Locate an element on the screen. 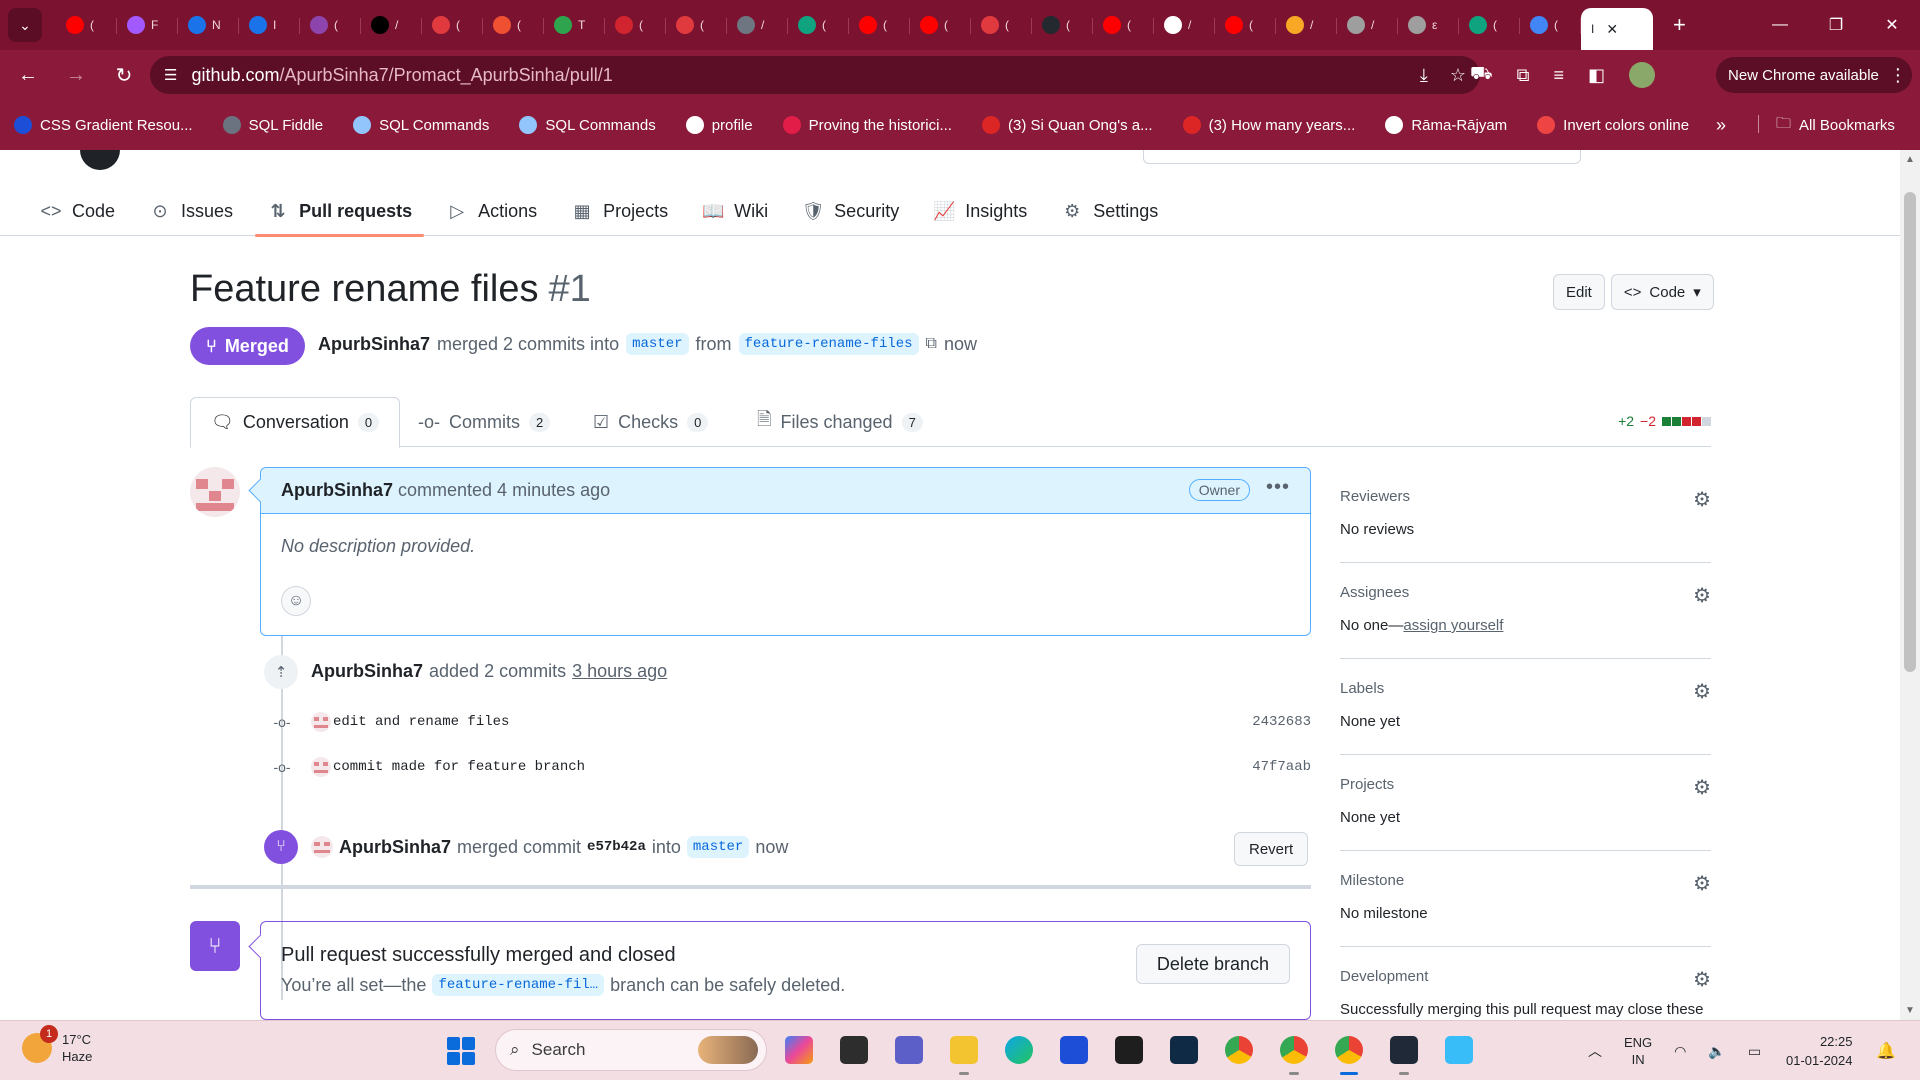  back-button: ← is located at coordinates (28, 75).